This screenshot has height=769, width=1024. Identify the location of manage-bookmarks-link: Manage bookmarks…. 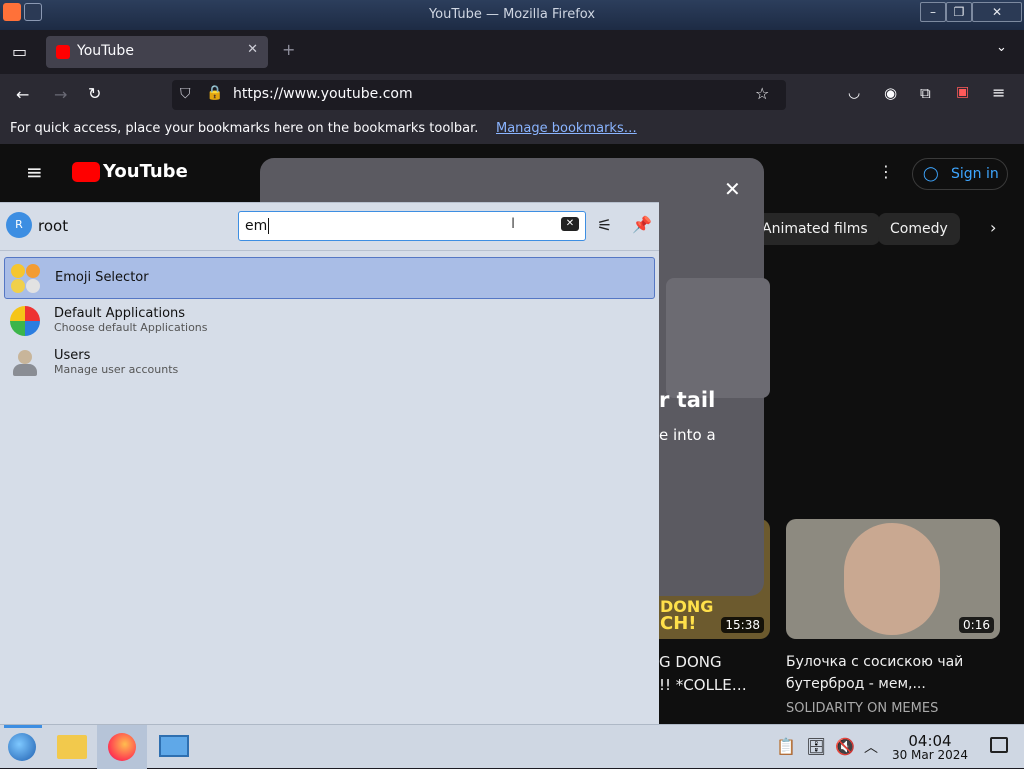
(566, 128).